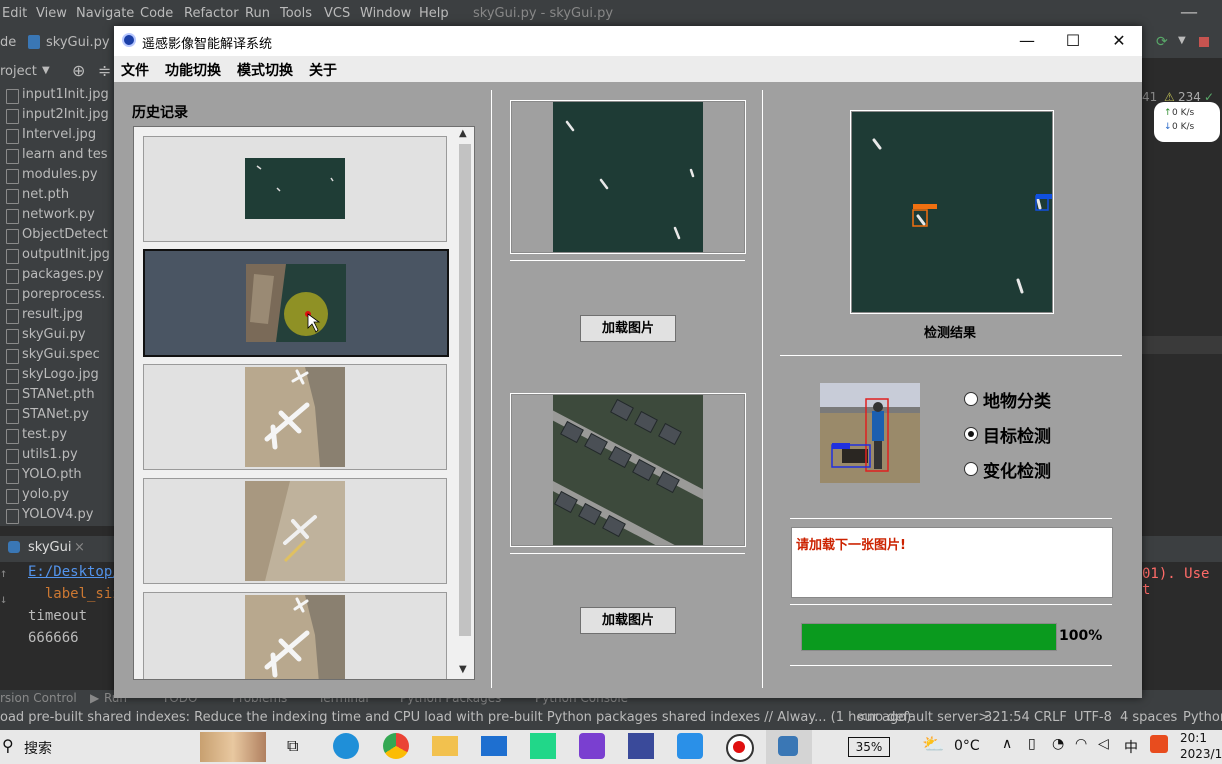  What do you see at coordinates (690, 746) in the screenshot?
I see `feishu-icon` at bounding box center [690, 746].